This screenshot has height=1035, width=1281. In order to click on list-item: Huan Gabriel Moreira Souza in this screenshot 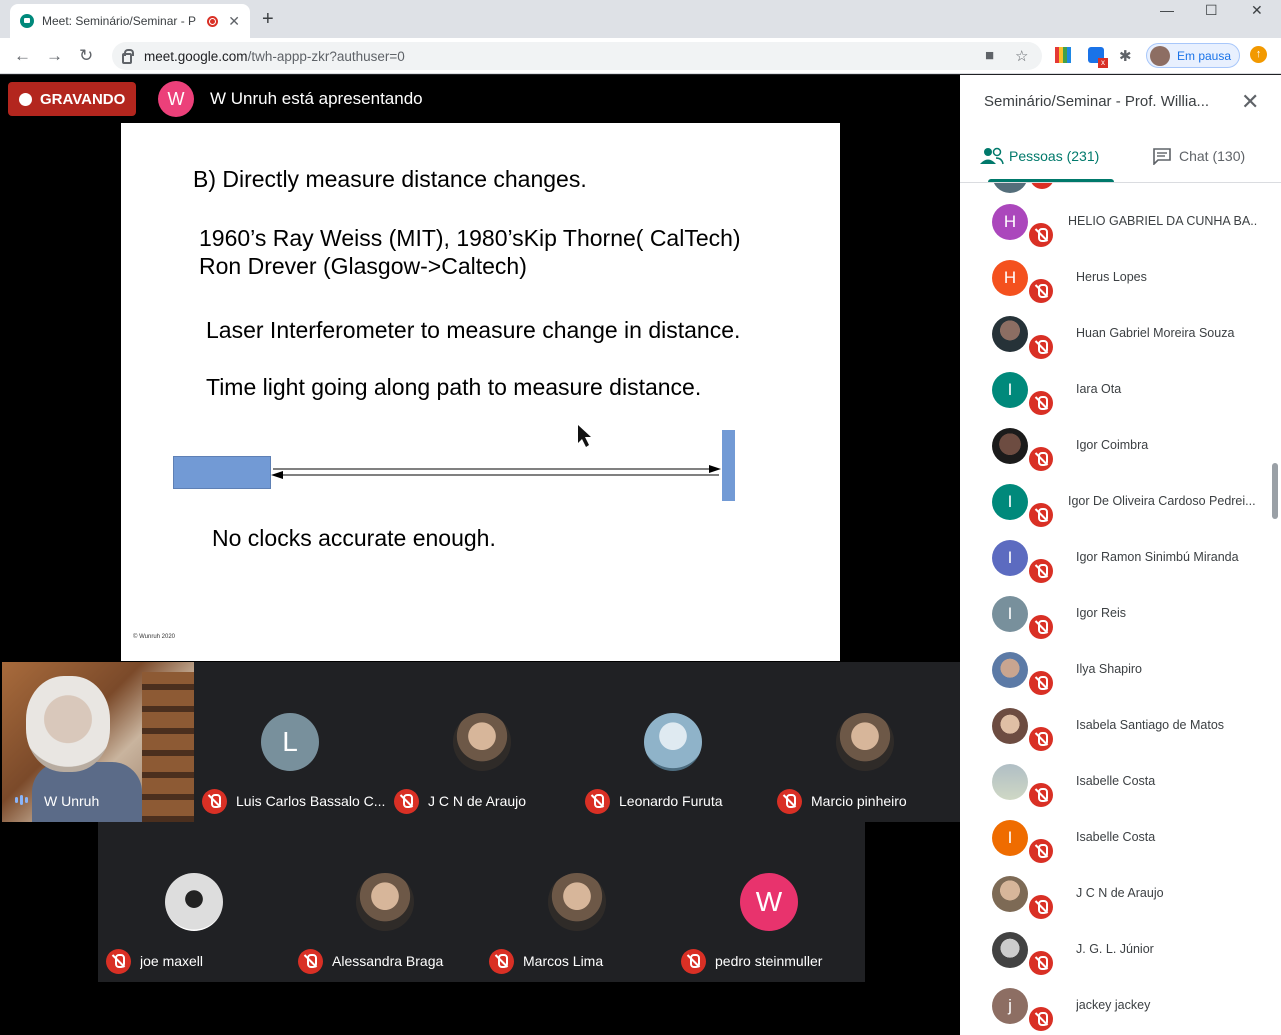, I will do `click(1115, 334)`.